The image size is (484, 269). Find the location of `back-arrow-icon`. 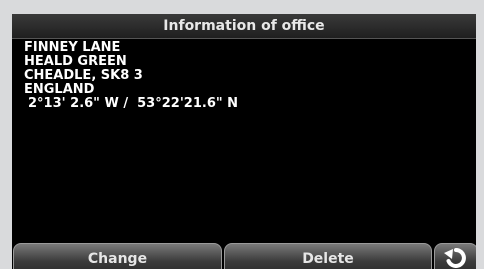

back-arrow-icon is located at coordinates (455, 258).